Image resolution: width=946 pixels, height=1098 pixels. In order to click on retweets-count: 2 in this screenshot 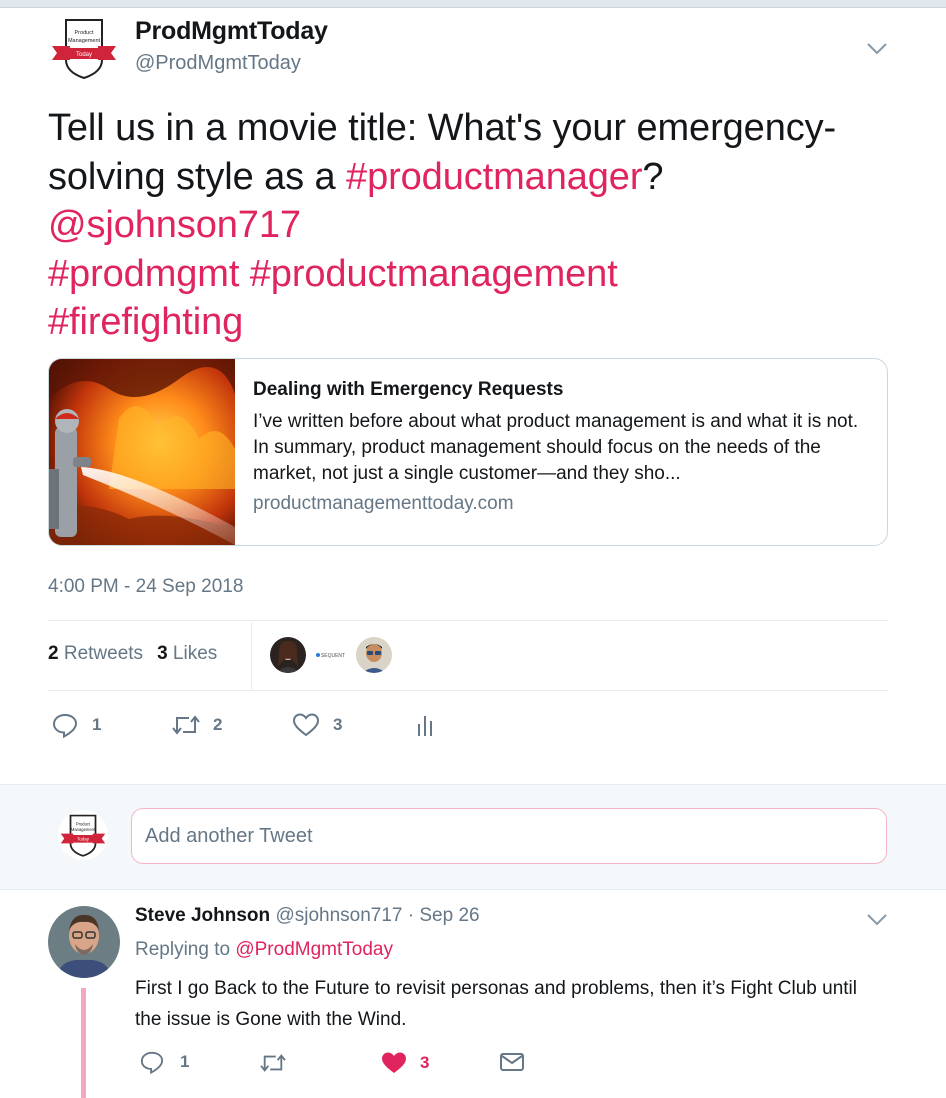, I will do `click(53, 653)`.